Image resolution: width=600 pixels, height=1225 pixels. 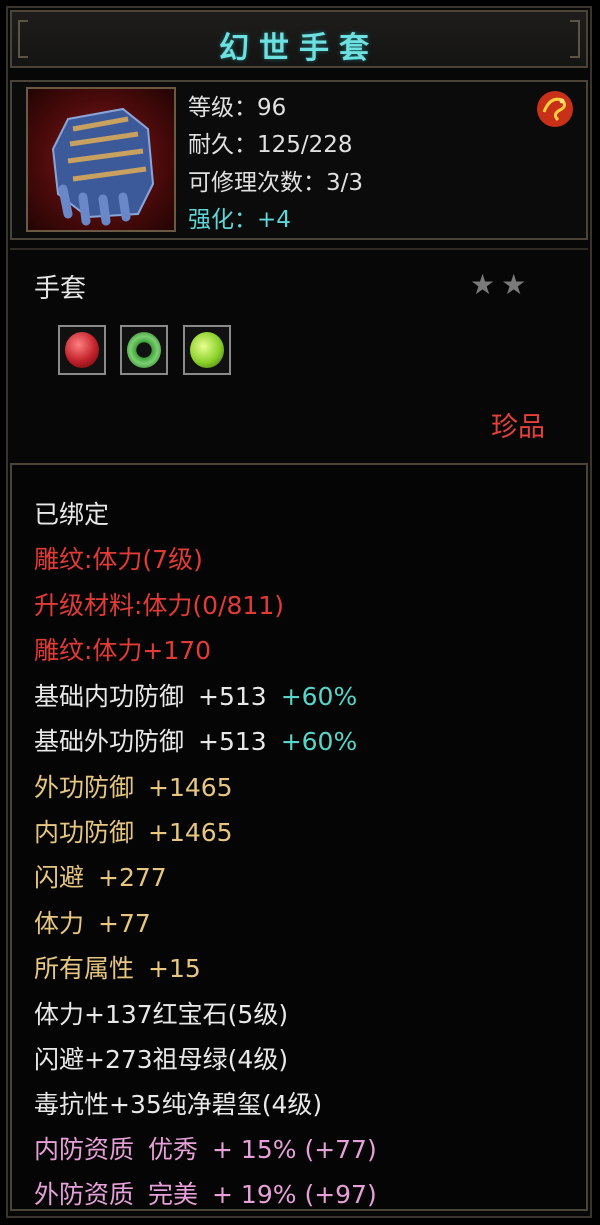 What do you see at coordinates (276, 183) in the screenshot?
I see `repair-count-stat: 可修理次数：3/3` at bounding box center [276, 183].